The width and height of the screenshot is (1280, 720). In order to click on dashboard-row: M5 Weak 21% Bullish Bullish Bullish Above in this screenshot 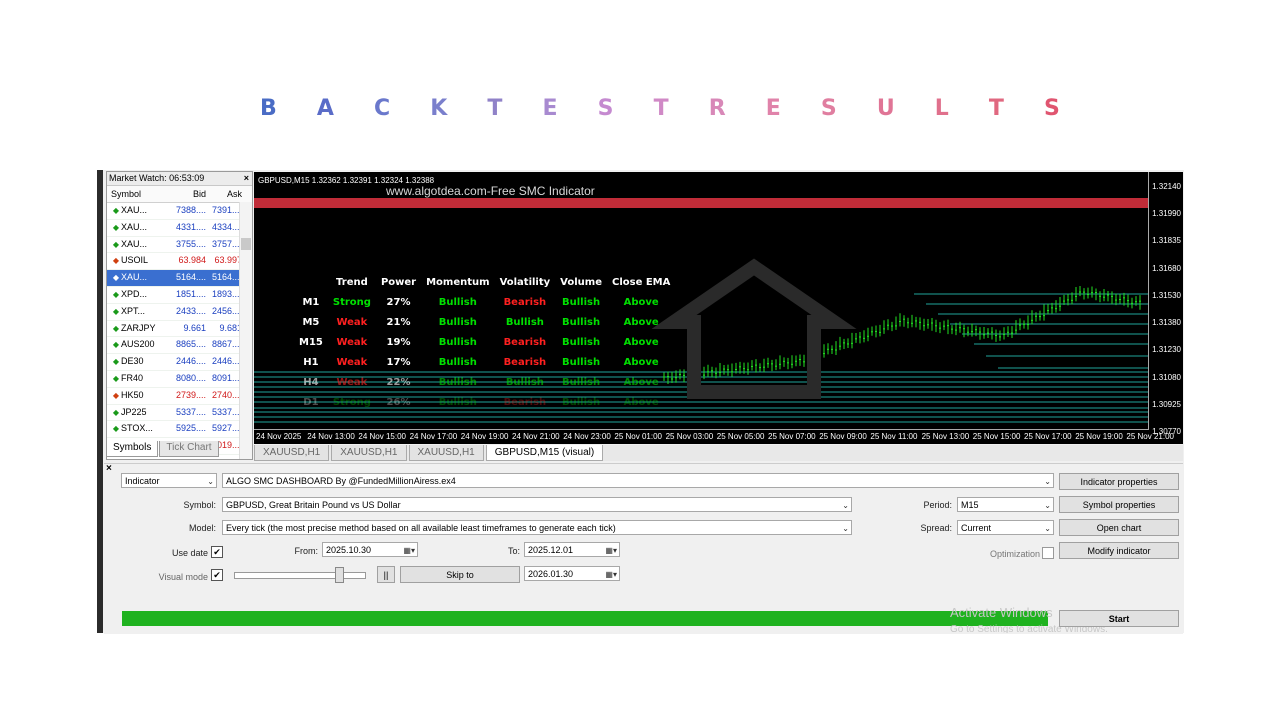, I will do `click(484, 322)`.